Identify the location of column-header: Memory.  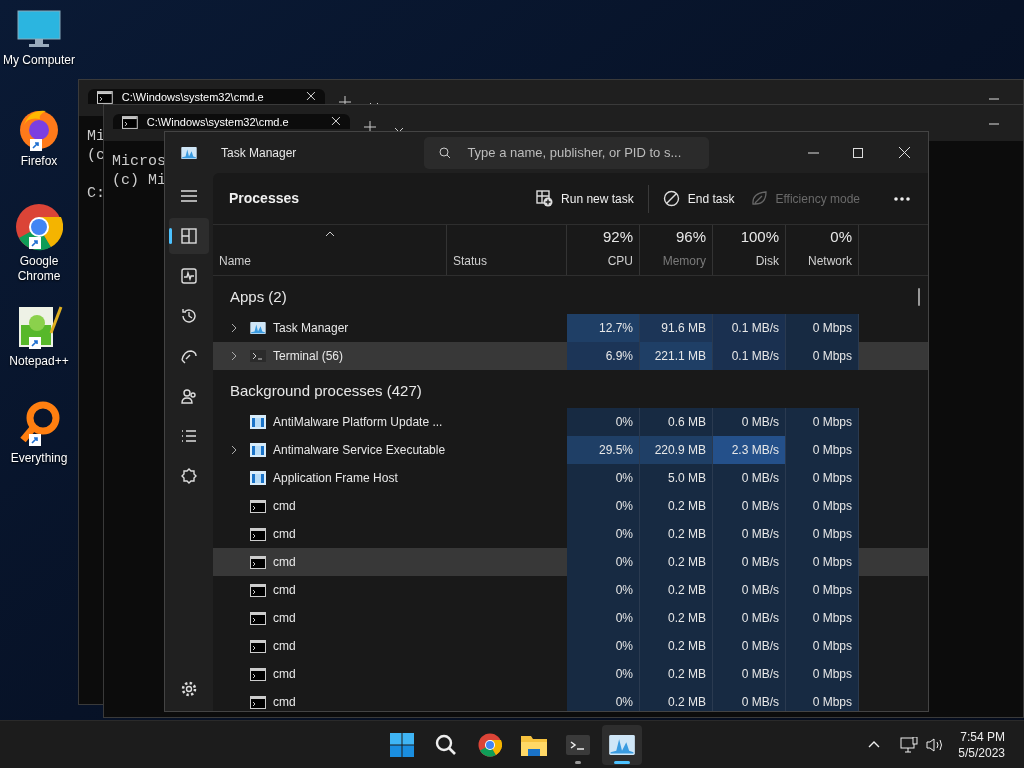
(684, 261).